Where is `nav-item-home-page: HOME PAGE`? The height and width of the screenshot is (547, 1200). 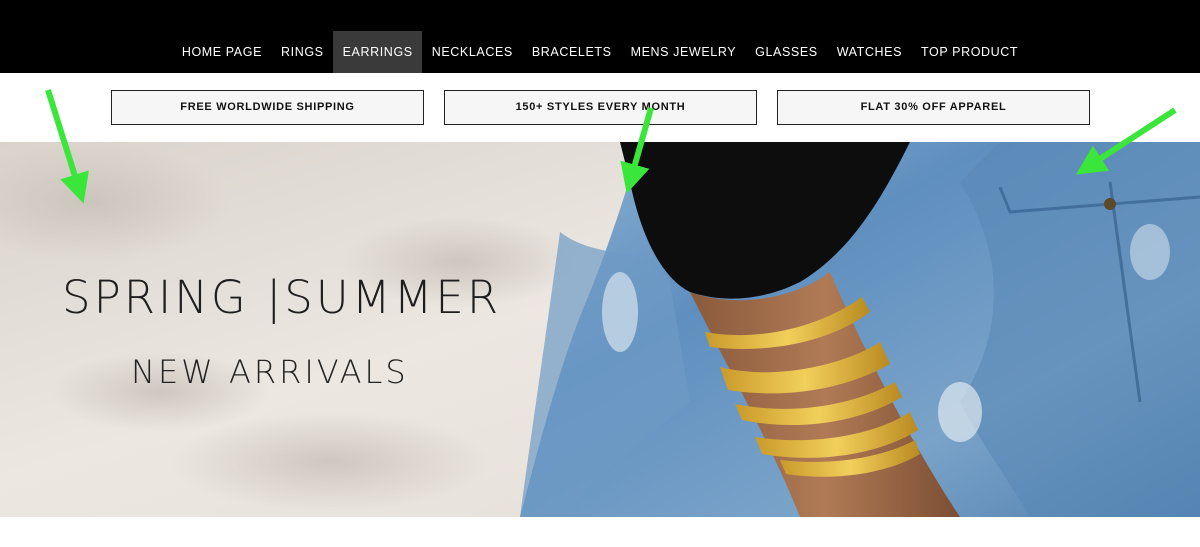 nav-item-home-page: HOME PAGE is located at coordinates (221, 52).